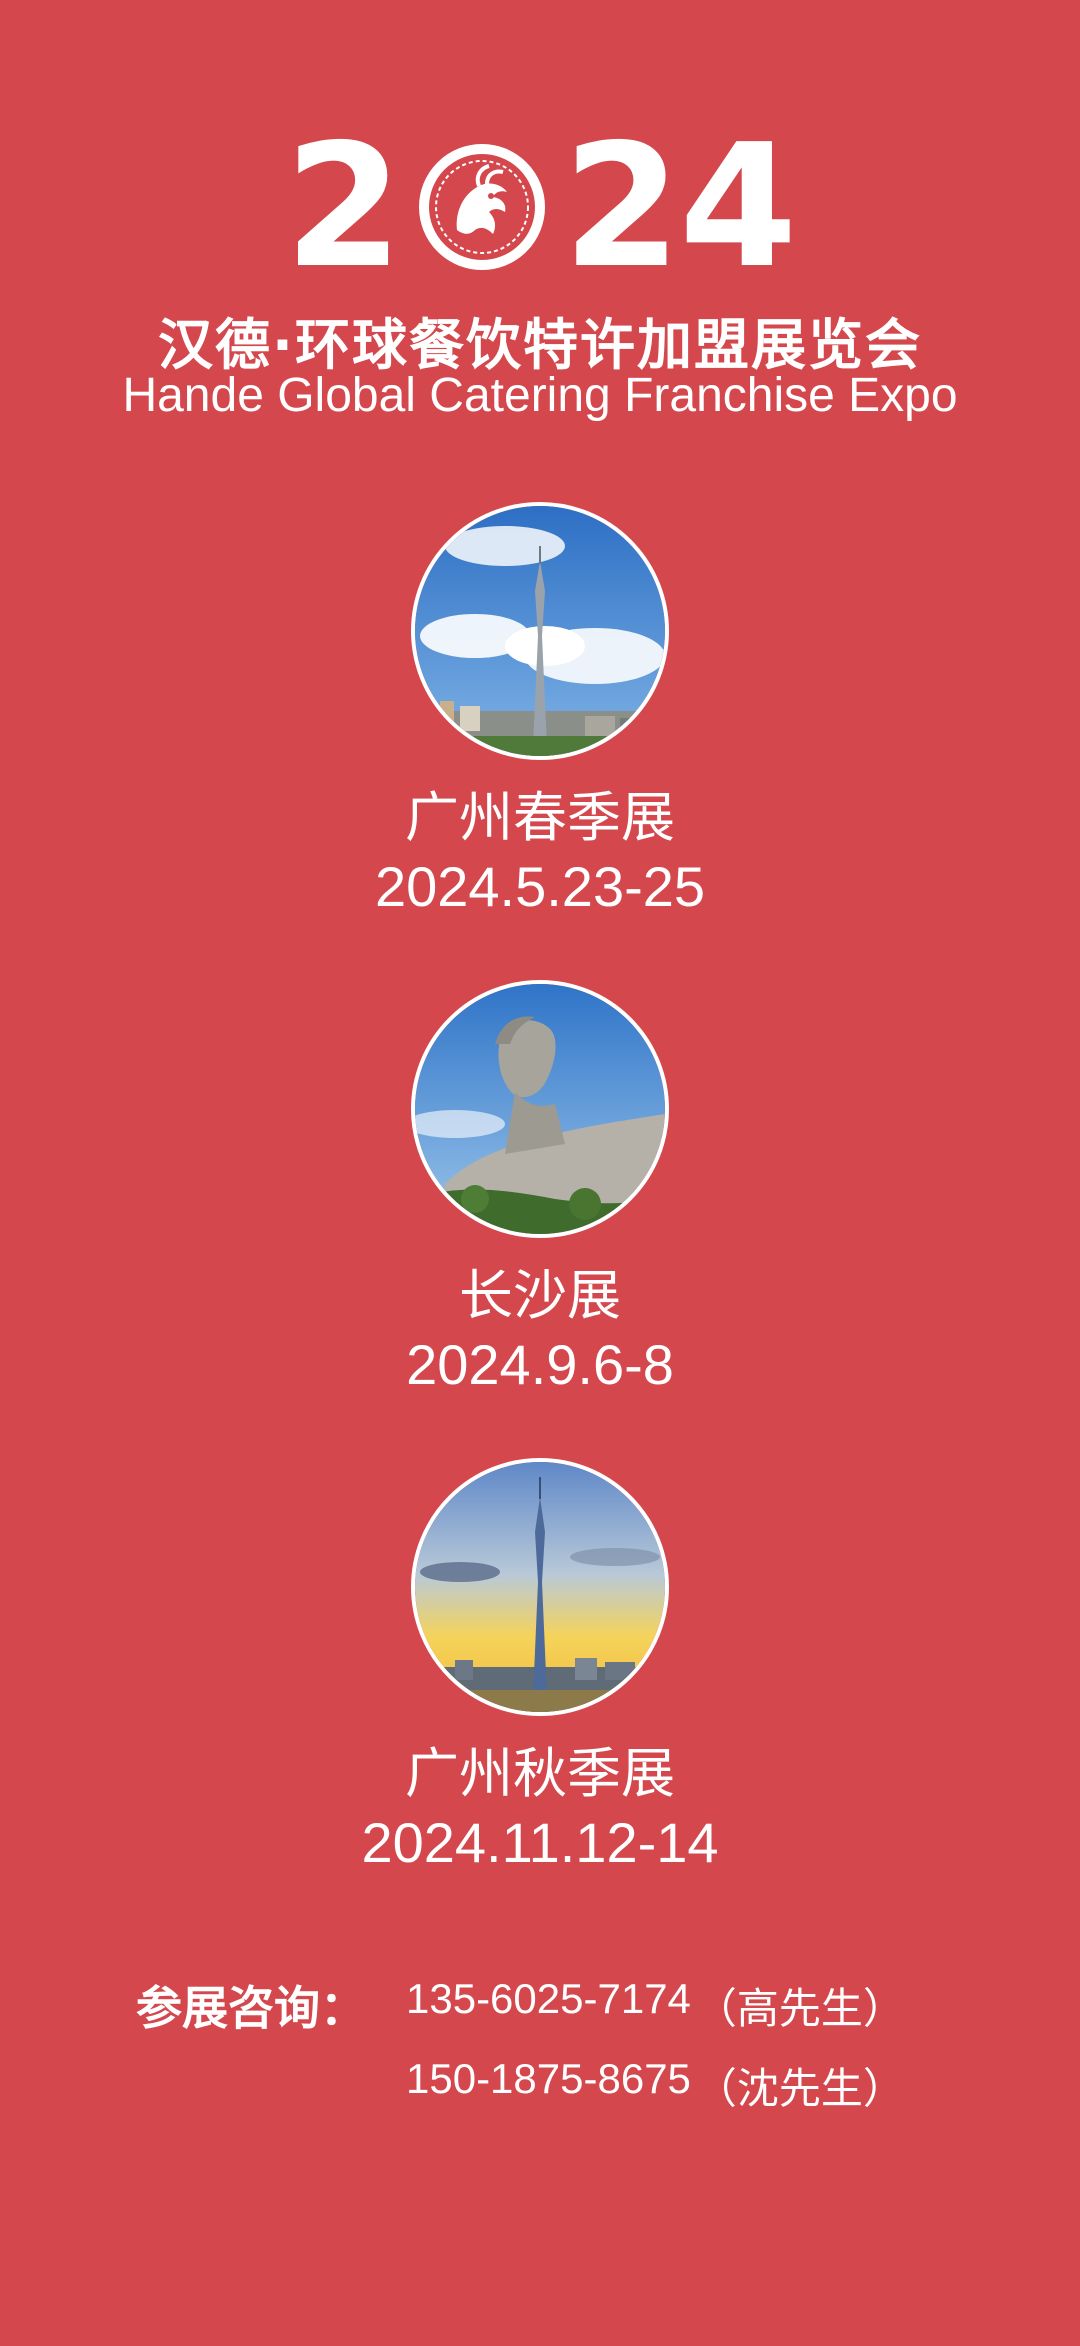 The width and height of the screenshot is (1080, 2346). I want to click on event-date: 2024.5.23-25, so click(540, 886).